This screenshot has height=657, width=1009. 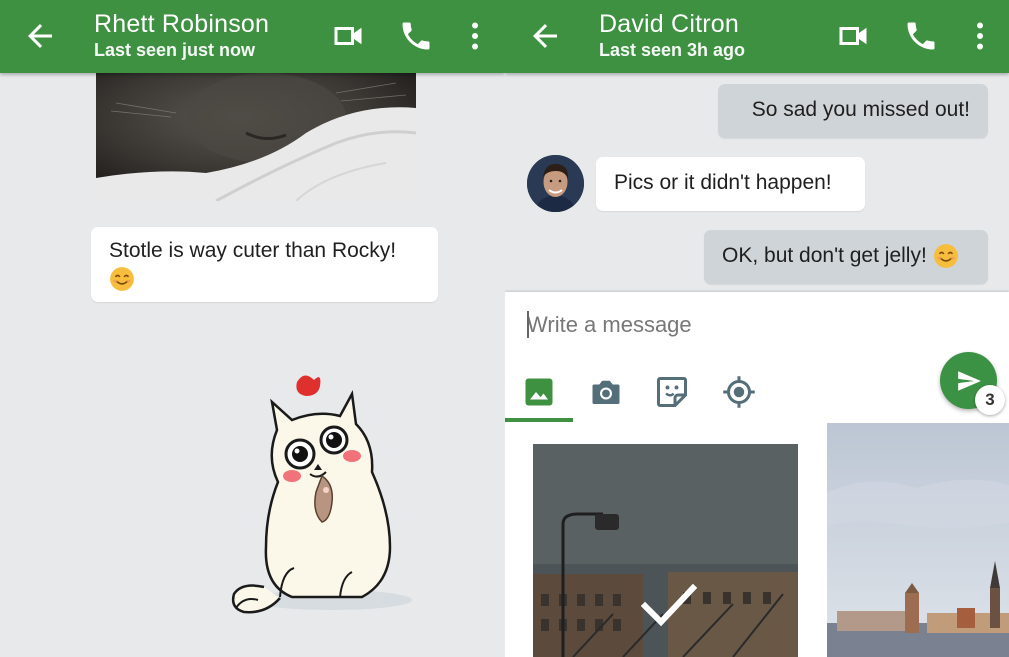 What do you see at coordinates (320, 497) in the screenshot?
I see `cat-sticker` at bounding box center [320, 497].